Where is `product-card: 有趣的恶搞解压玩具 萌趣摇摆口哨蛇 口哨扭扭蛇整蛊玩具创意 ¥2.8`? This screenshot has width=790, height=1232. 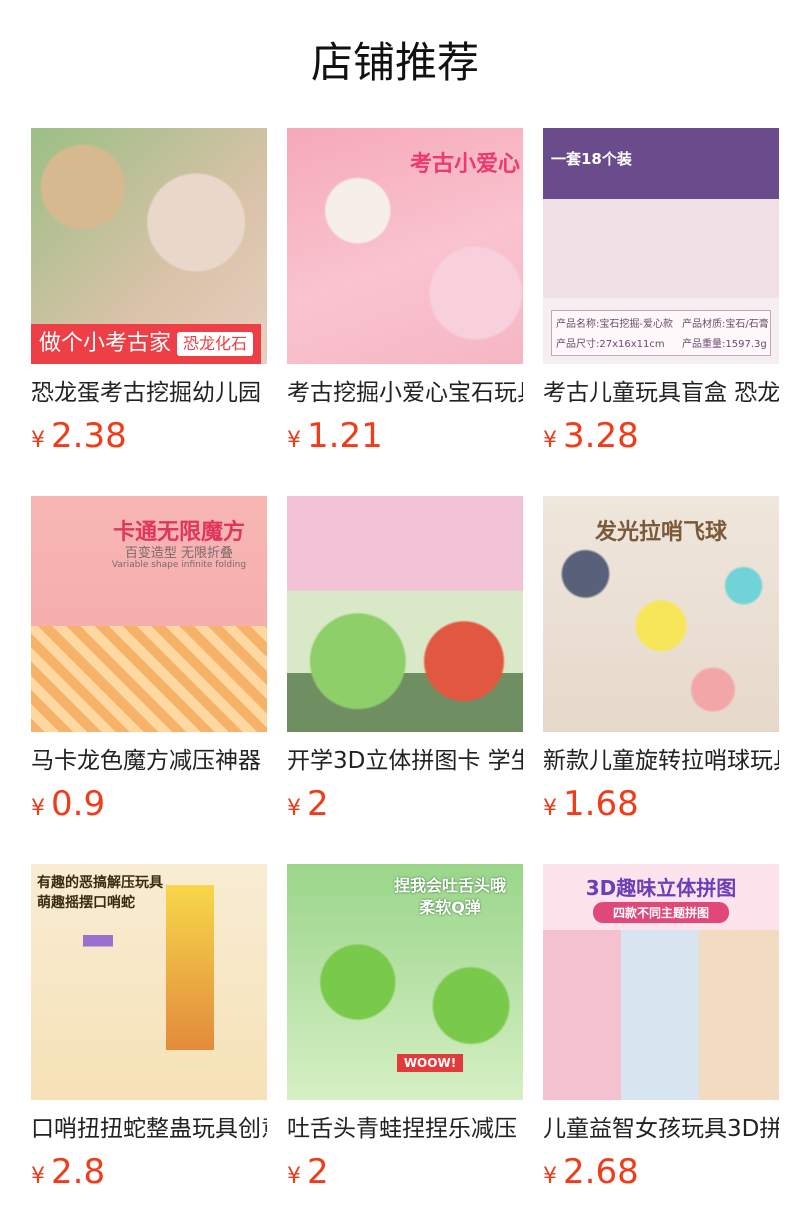 product-card: 有趣的恶搞解压玩具 萌趣摇摆口哨蛇 口哨扭扭蛇整蛊玩具创意 ¥2.8 is located at coordinates (149, 1031).